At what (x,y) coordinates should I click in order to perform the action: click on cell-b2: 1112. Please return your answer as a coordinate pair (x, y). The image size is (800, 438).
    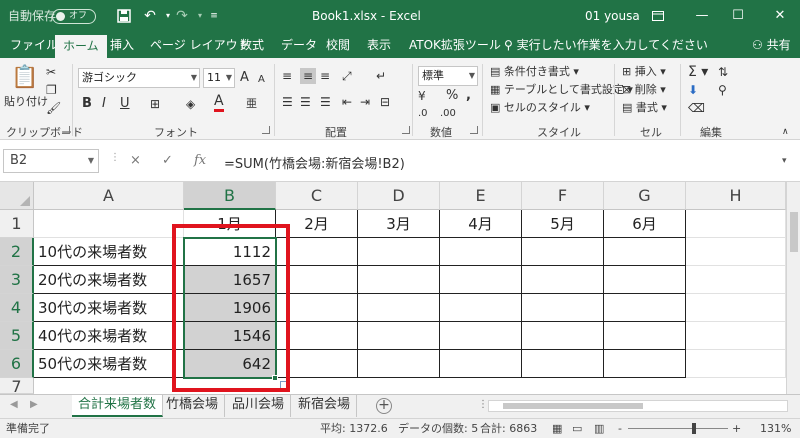
    Looking at the image, I should click on (230, 252).